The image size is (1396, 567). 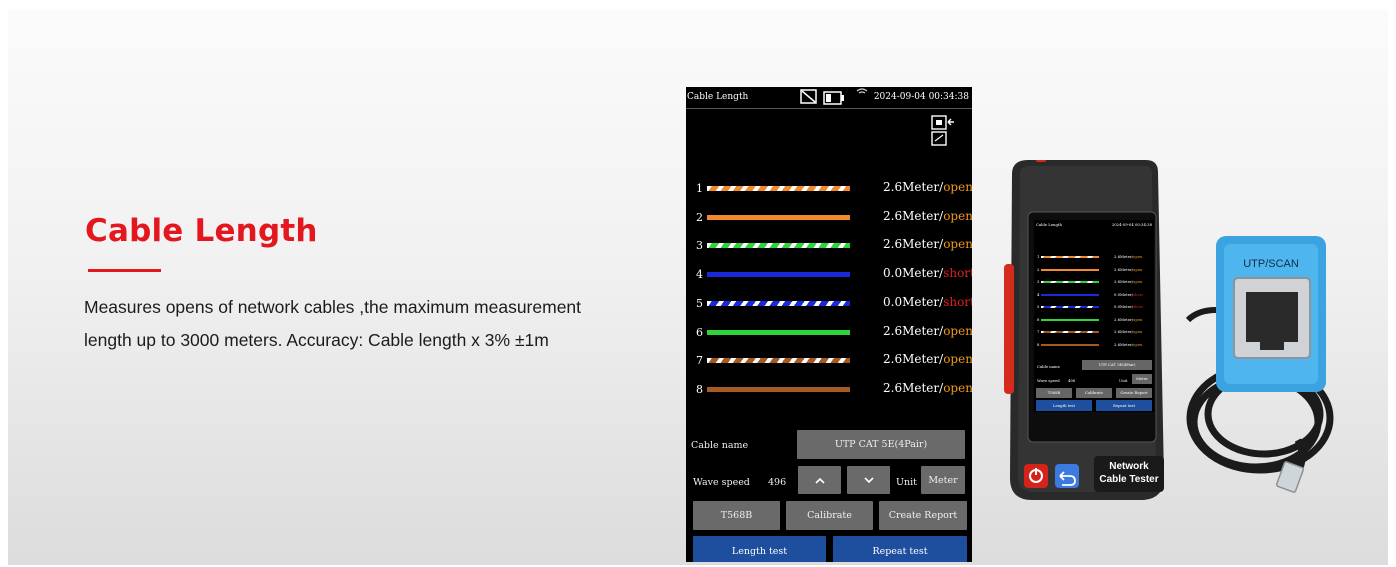 I want to click on mini-wave-speed-value: 496, so click(x=1072, y=380).